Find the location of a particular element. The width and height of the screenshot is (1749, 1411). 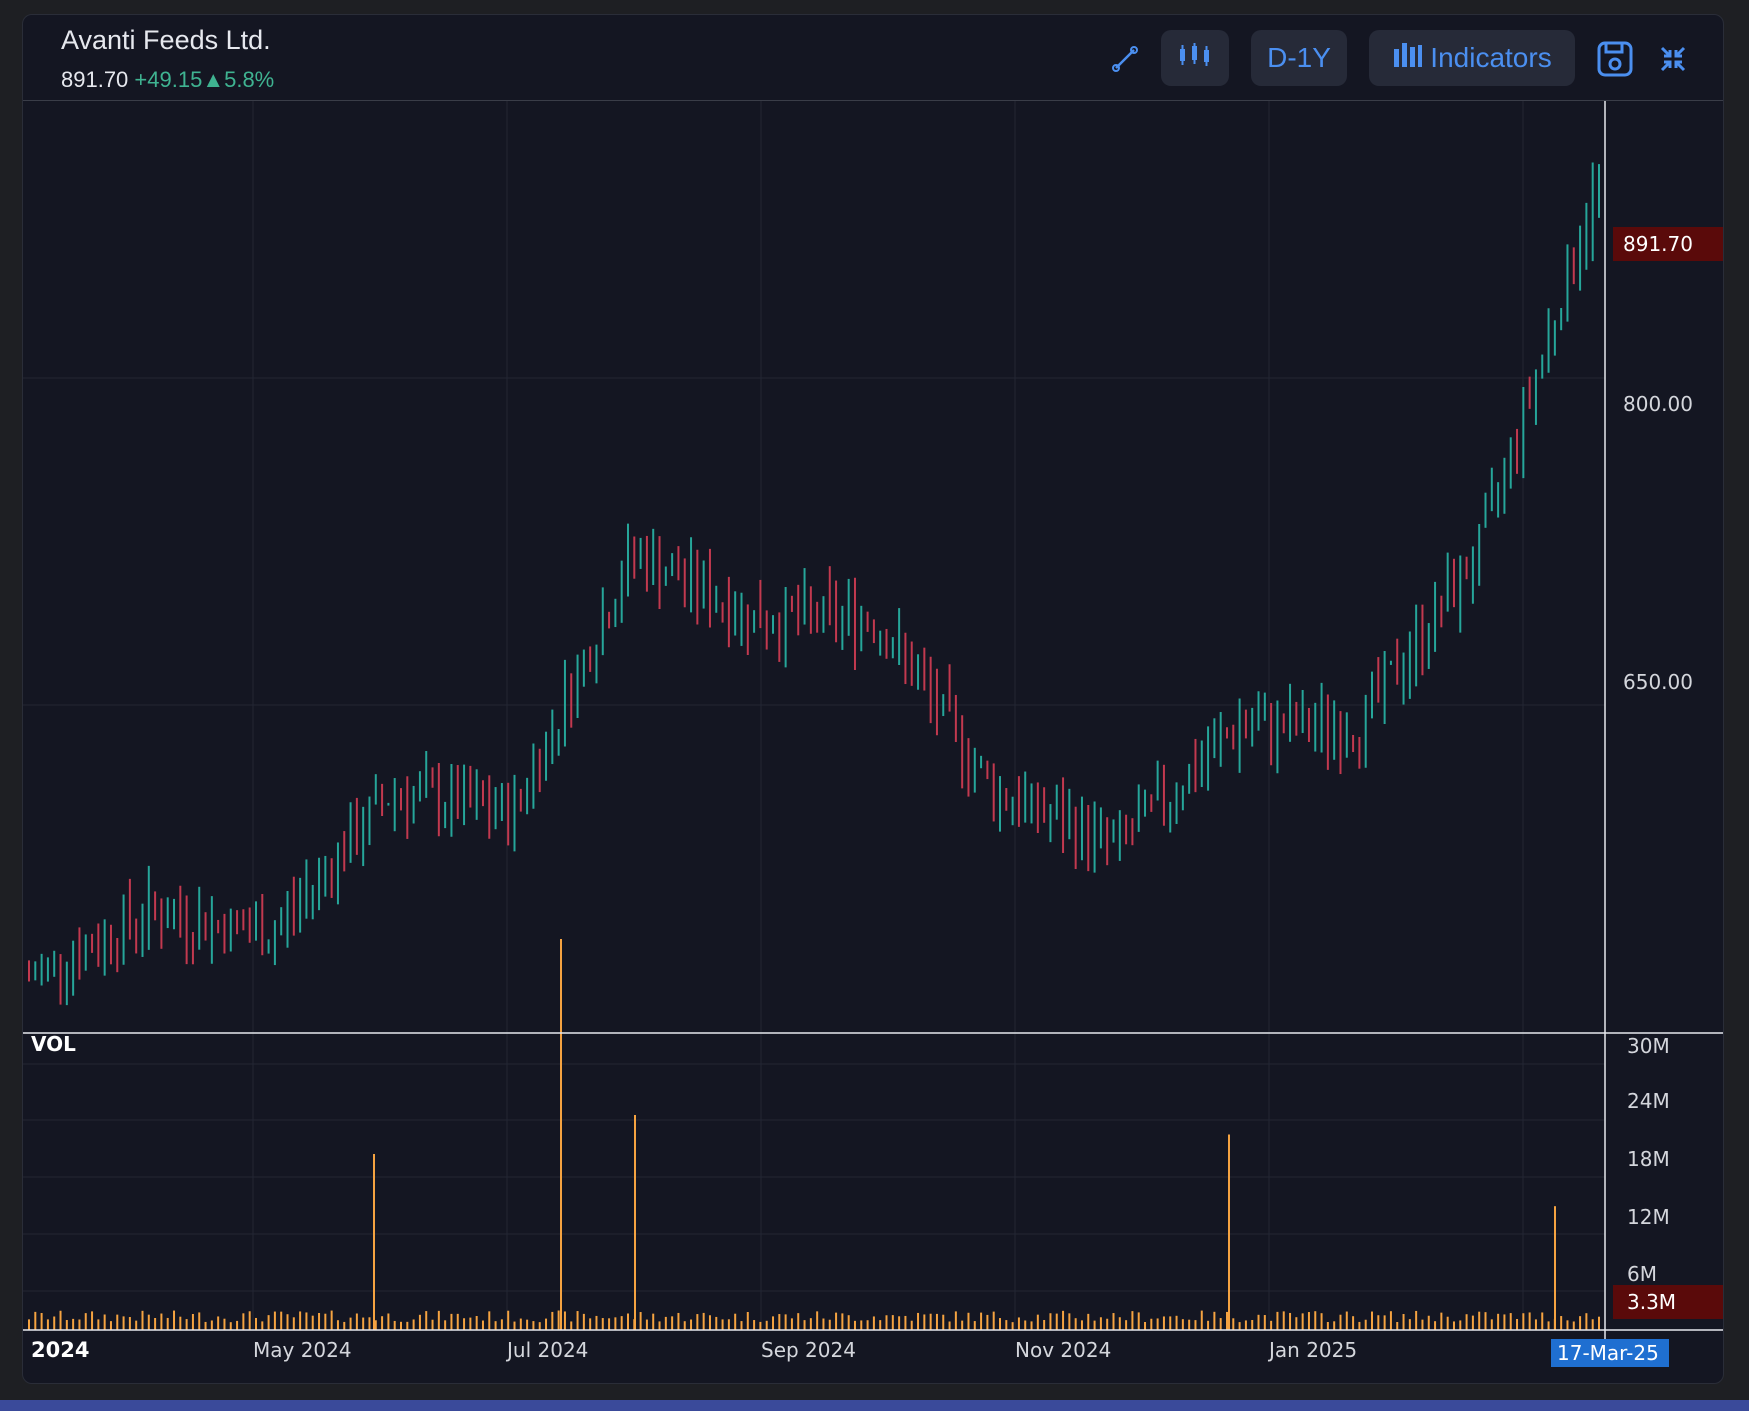

collapse-icon is located at coordinates (1673, 59).